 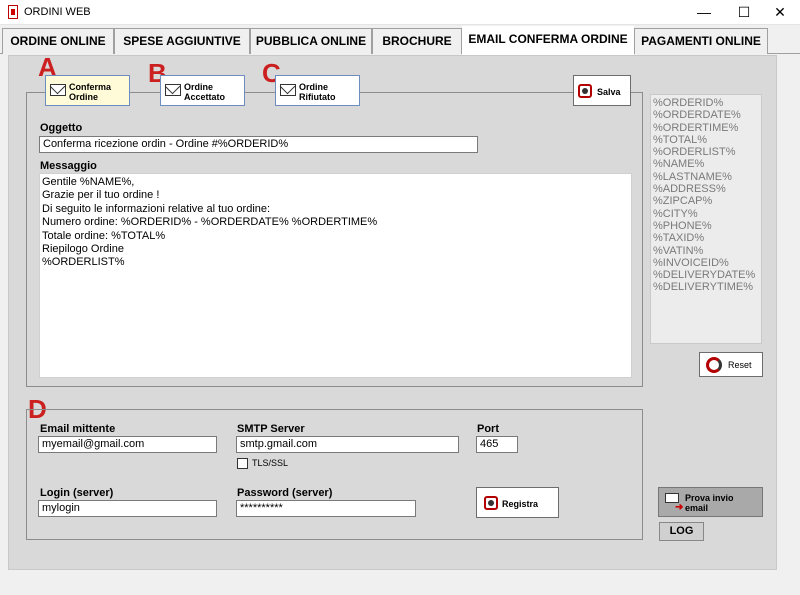 I want to click on test-send-line2: email, so click(x=697, y=508).